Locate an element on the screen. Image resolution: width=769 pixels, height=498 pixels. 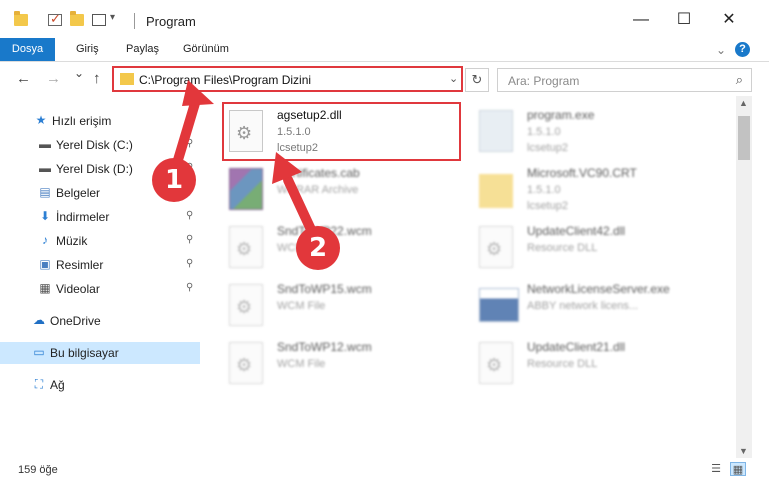
file-name: SndToWP12.wcm is located at coordinates (324, 347).